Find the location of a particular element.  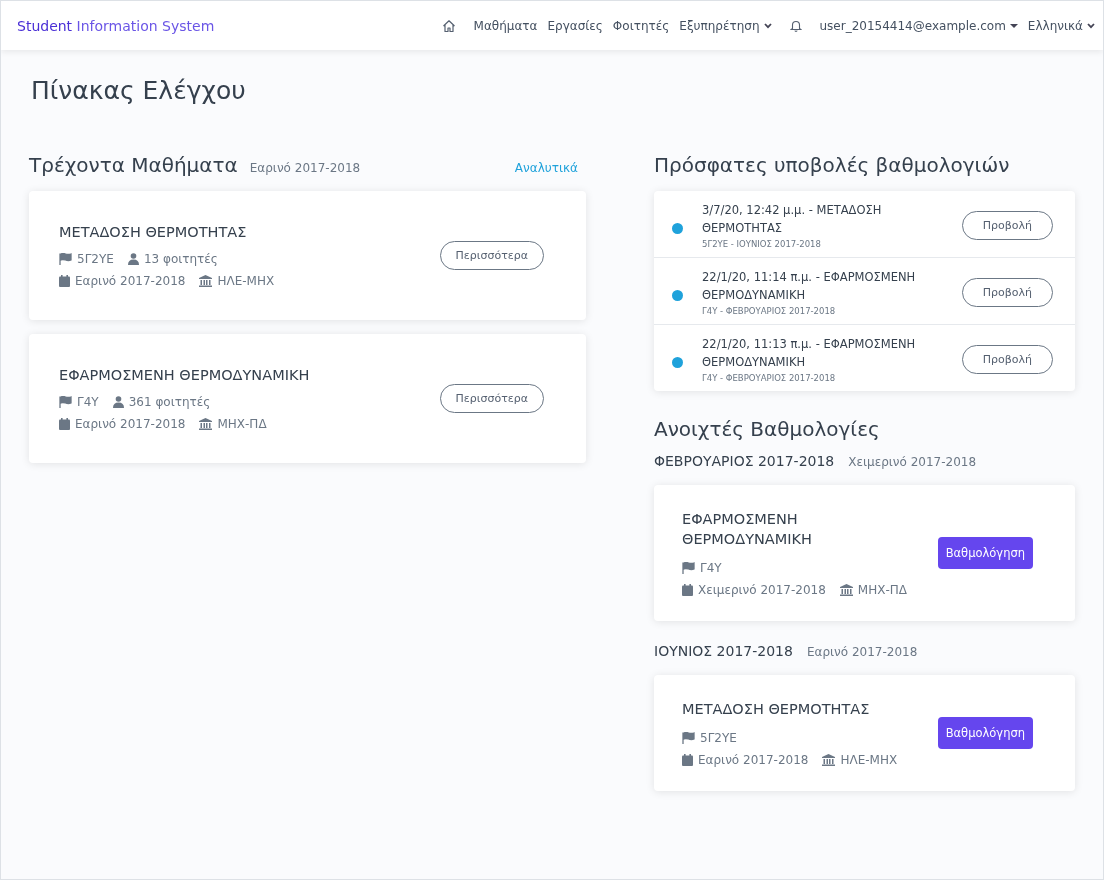

section-title: Τρέχοντα Μαθήματα is located at coordinates (133, 165).